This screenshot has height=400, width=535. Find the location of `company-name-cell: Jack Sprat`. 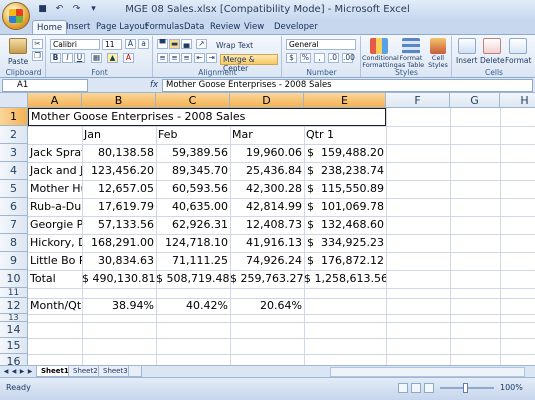

company-name-cell: Jack Sprat is located at coordinates (55, 153).